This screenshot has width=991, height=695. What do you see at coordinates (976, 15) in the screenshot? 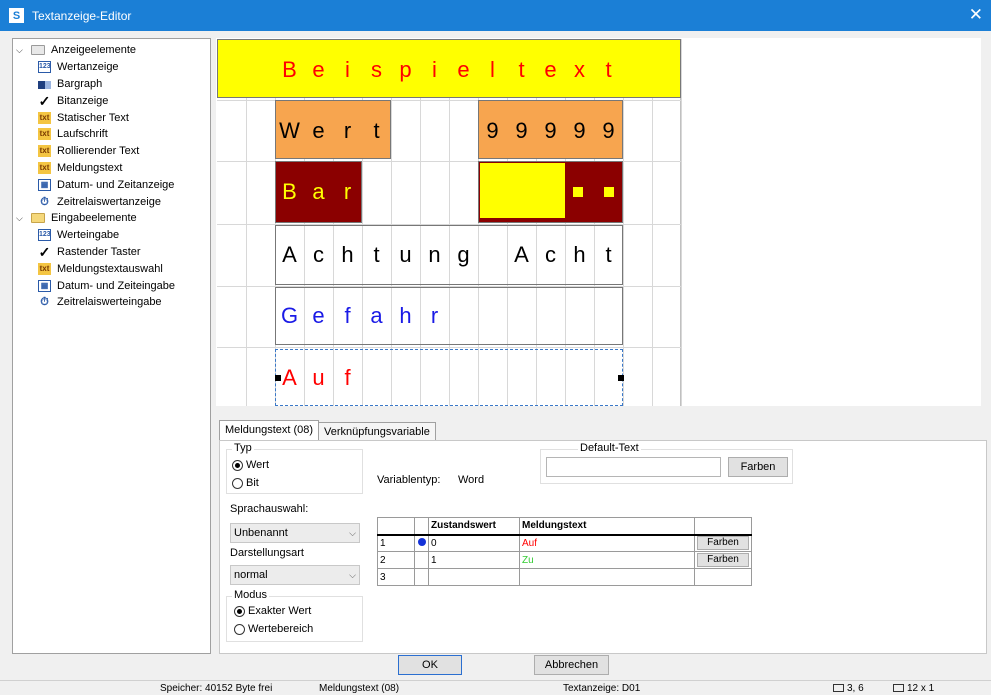
I see `close-icon: ✕` at bounding box center [976, 15].